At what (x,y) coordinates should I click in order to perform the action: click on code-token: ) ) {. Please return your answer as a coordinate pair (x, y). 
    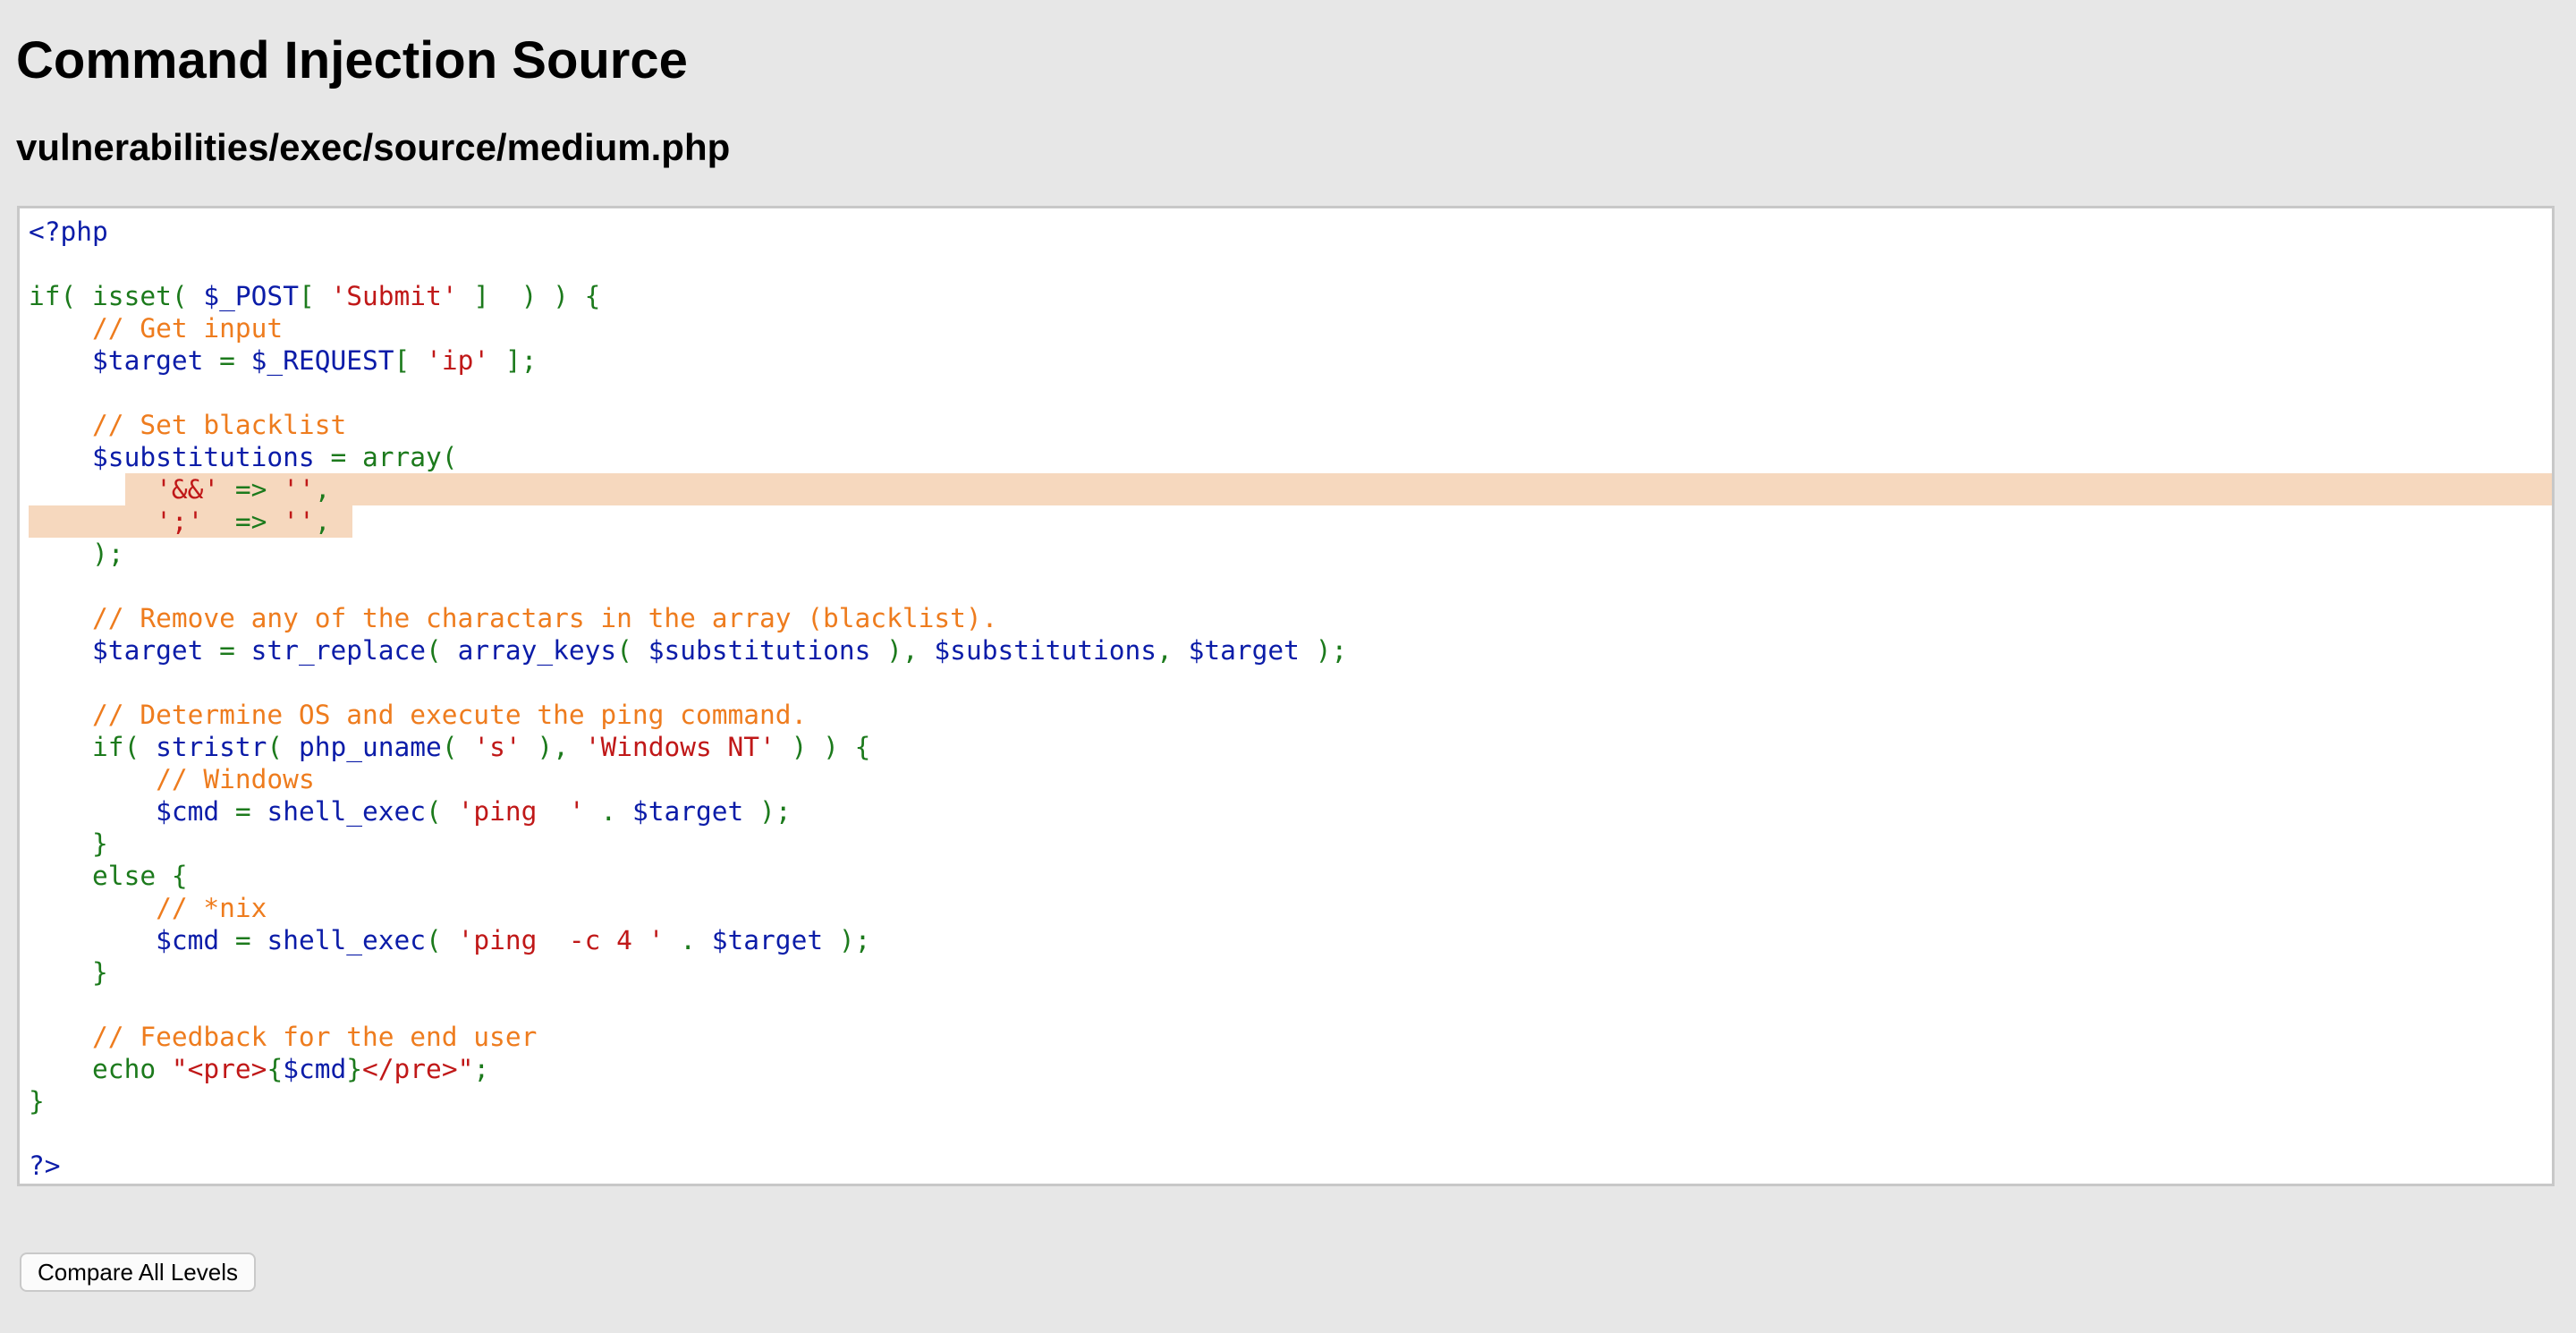
    Looking at the image, I should click on (823, 747).